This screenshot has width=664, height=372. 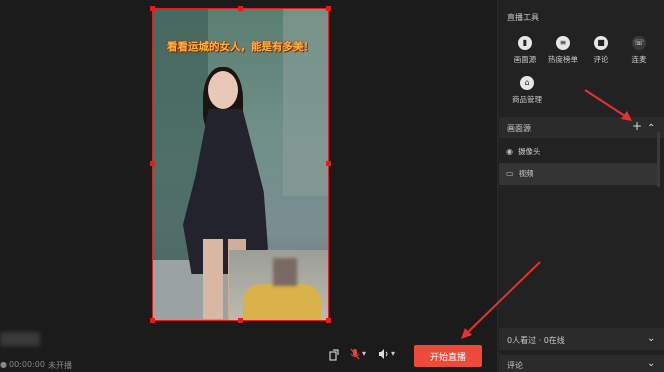 What do you see at coordinates (637, 126) in the screenshot?
I see `add-source-button: +` at bounding box center [637, 126].